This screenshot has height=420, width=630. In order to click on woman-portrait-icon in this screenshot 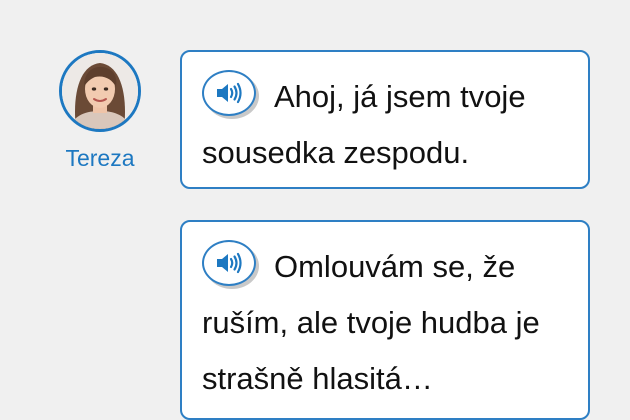, I will do `click(100, 91)`.